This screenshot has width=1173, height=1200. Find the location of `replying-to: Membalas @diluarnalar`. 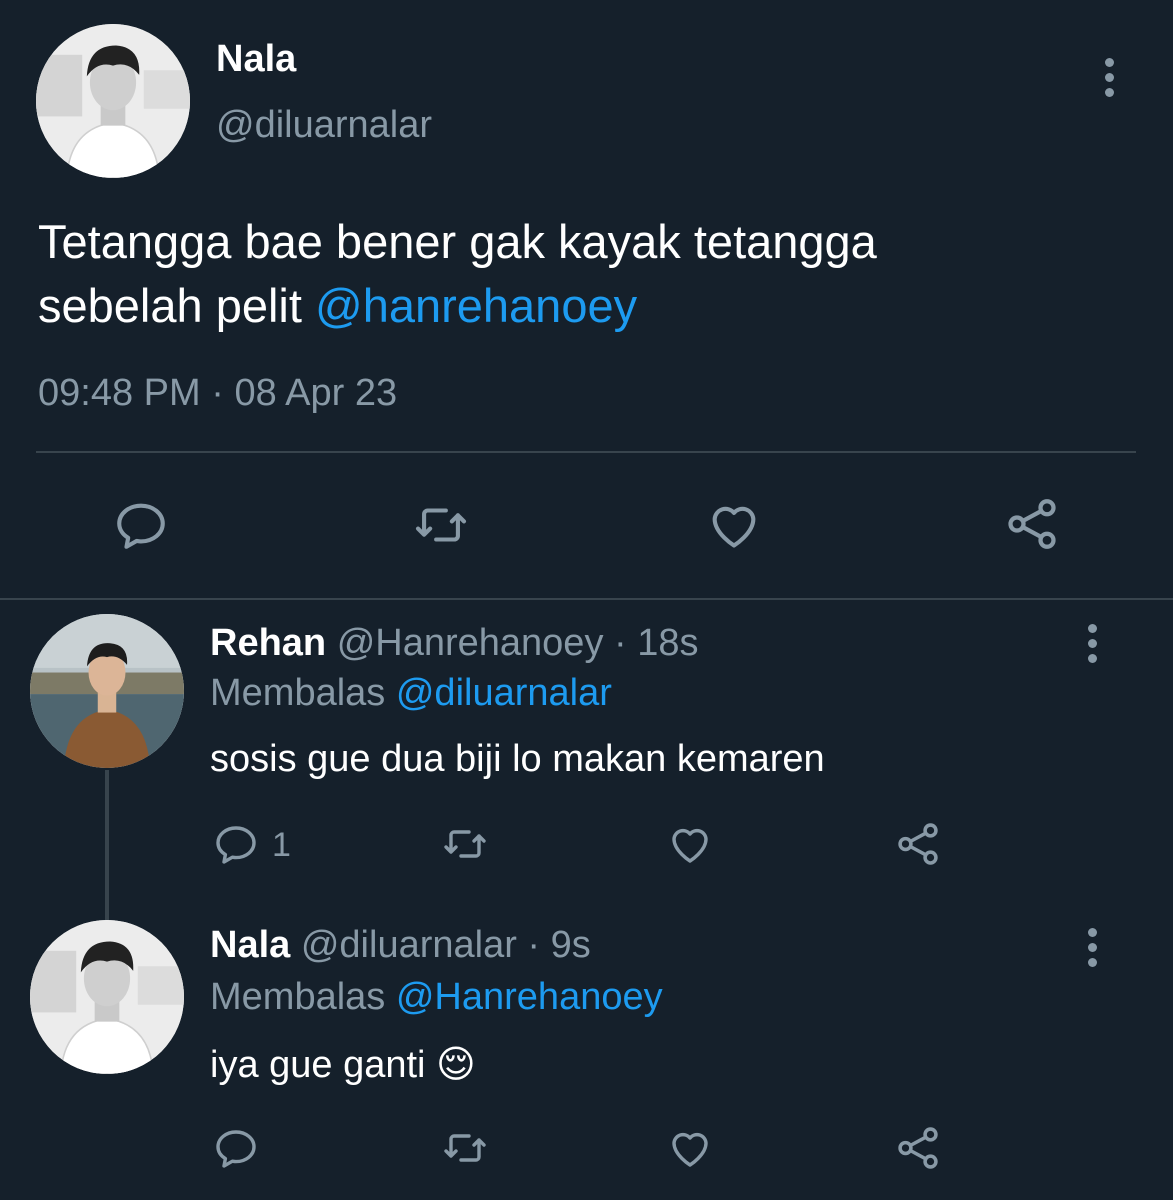

replying-to: Membalas @diluarnalar is located at coordinates (411, 693).